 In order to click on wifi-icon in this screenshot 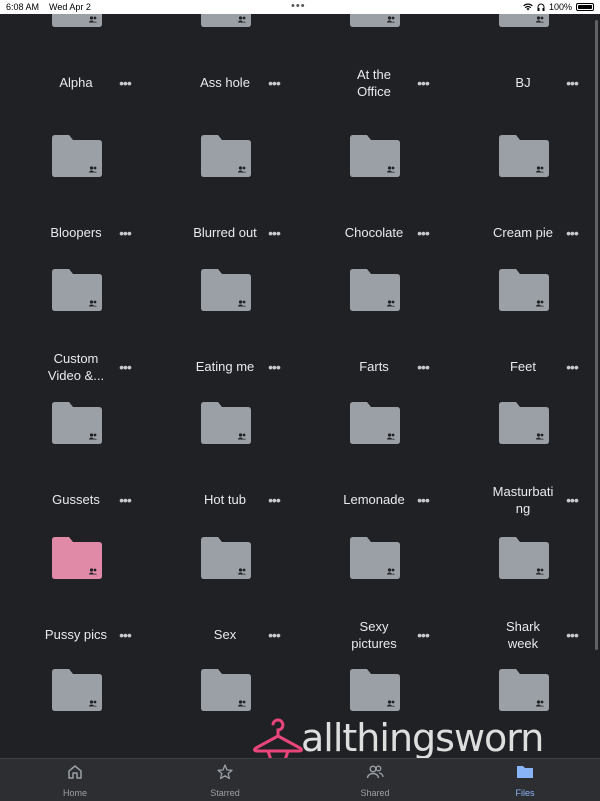, I will do `click(528, 7)`.